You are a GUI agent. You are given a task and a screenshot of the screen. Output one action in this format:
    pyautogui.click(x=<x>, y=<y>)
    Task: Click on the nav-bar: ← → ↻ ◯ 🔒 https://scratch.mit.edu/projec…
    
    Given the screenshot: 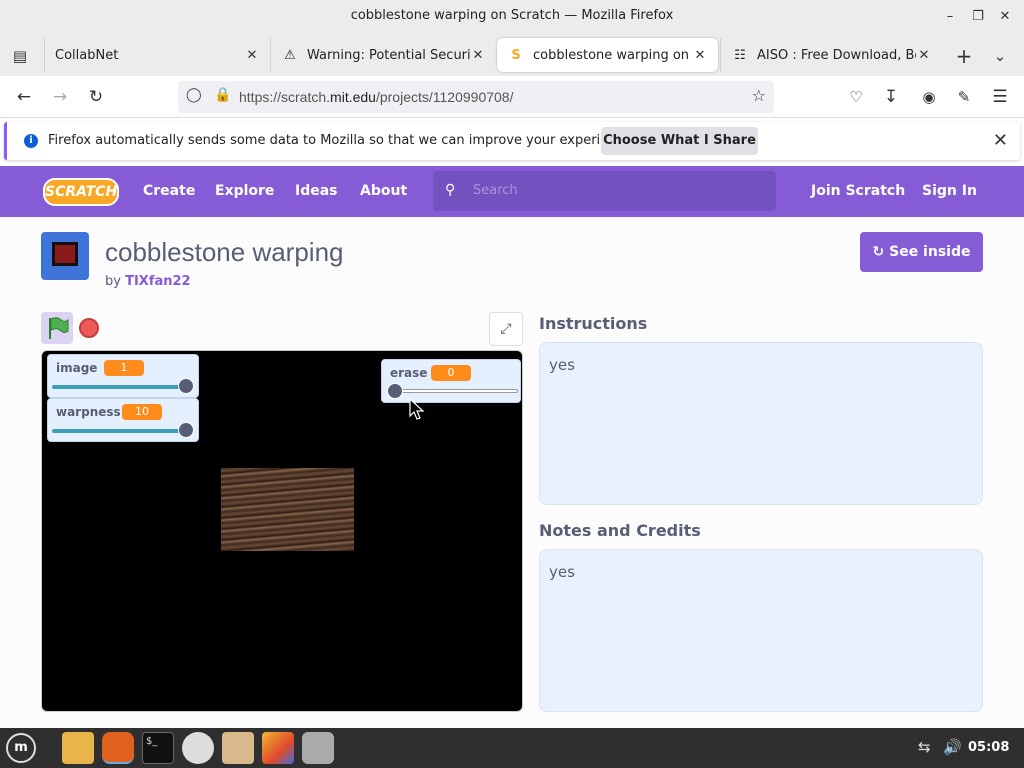 What is the action you would take?
    pyautogui.click(x=512, y=97)
    